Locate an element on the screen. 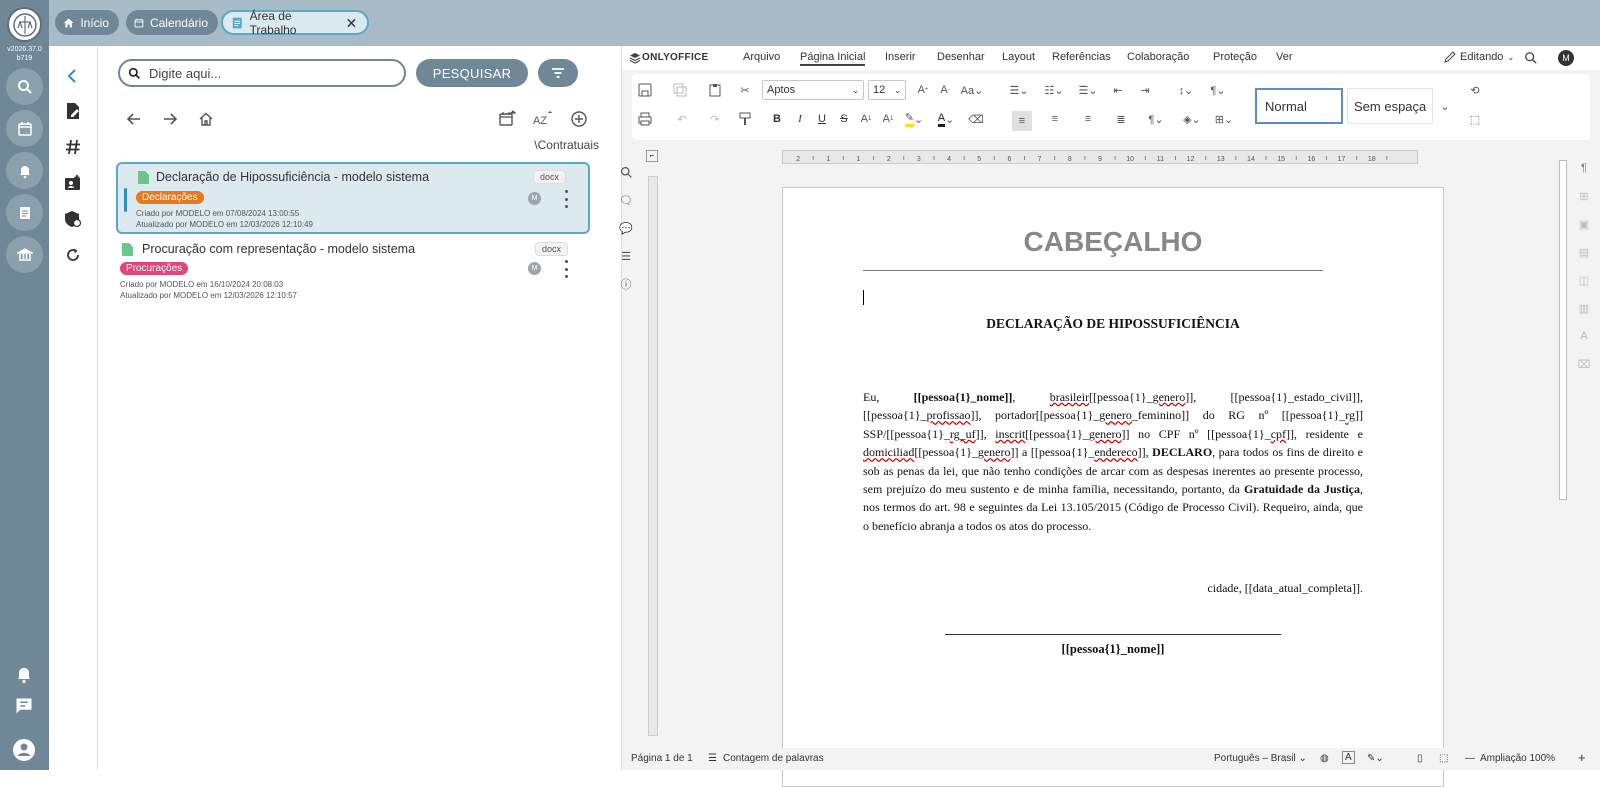 This screenshot has width=1600, height=787. change-case-icon: Aa⌄ is located at coordinates (972, 90).